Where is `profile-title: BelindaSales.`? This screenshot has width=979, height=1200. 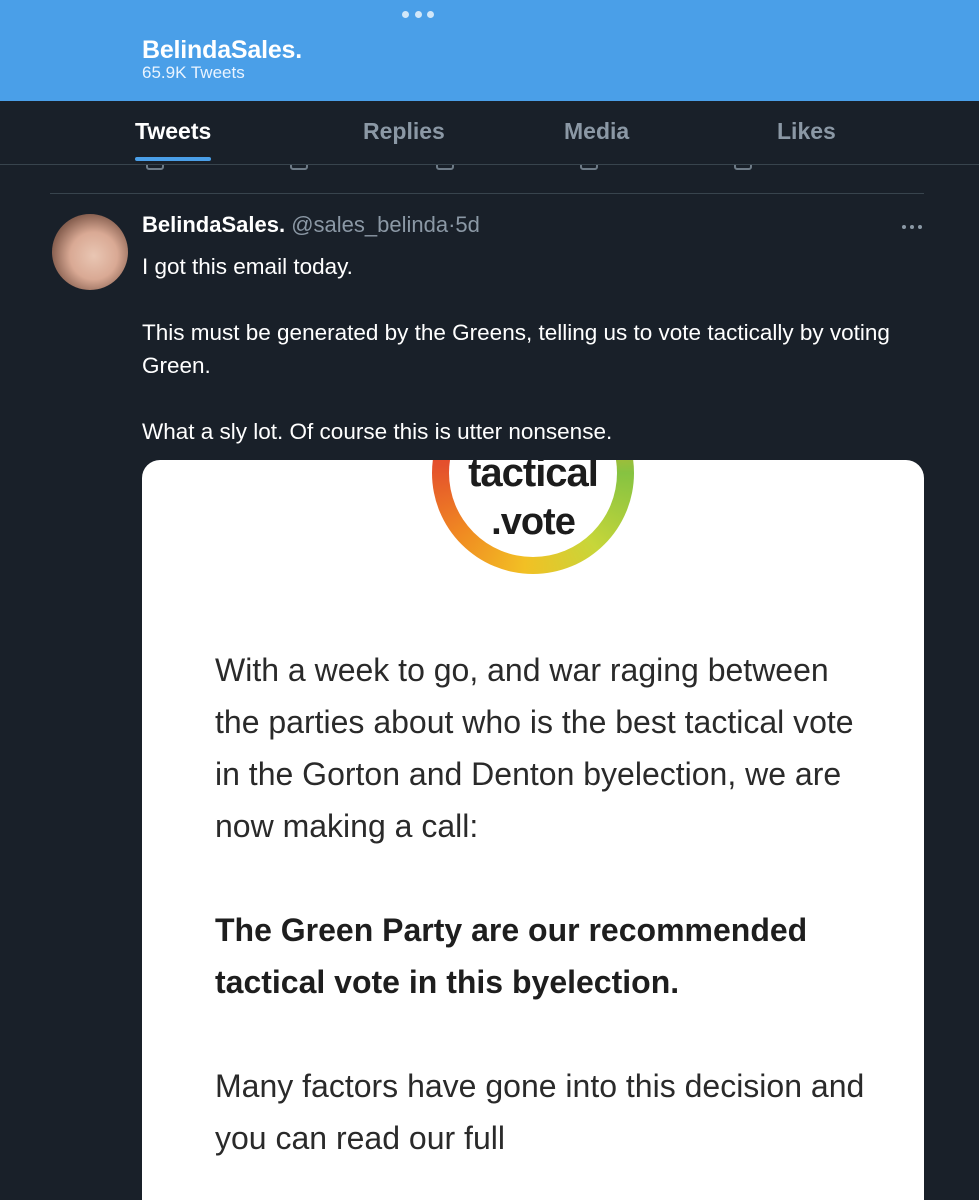 profile-title: BelindaSales. is located at coordinates (222, 50).